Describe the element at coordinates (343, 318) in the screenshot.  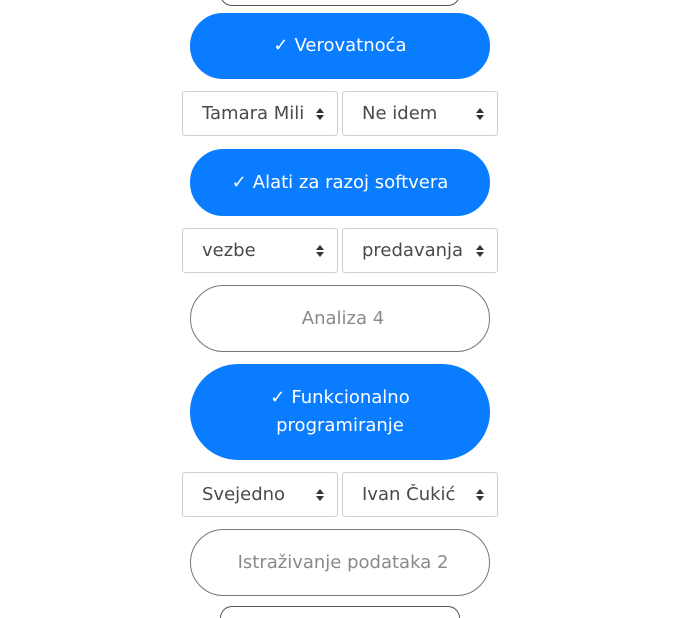
I see `course-title: Analiza 4` at that location.